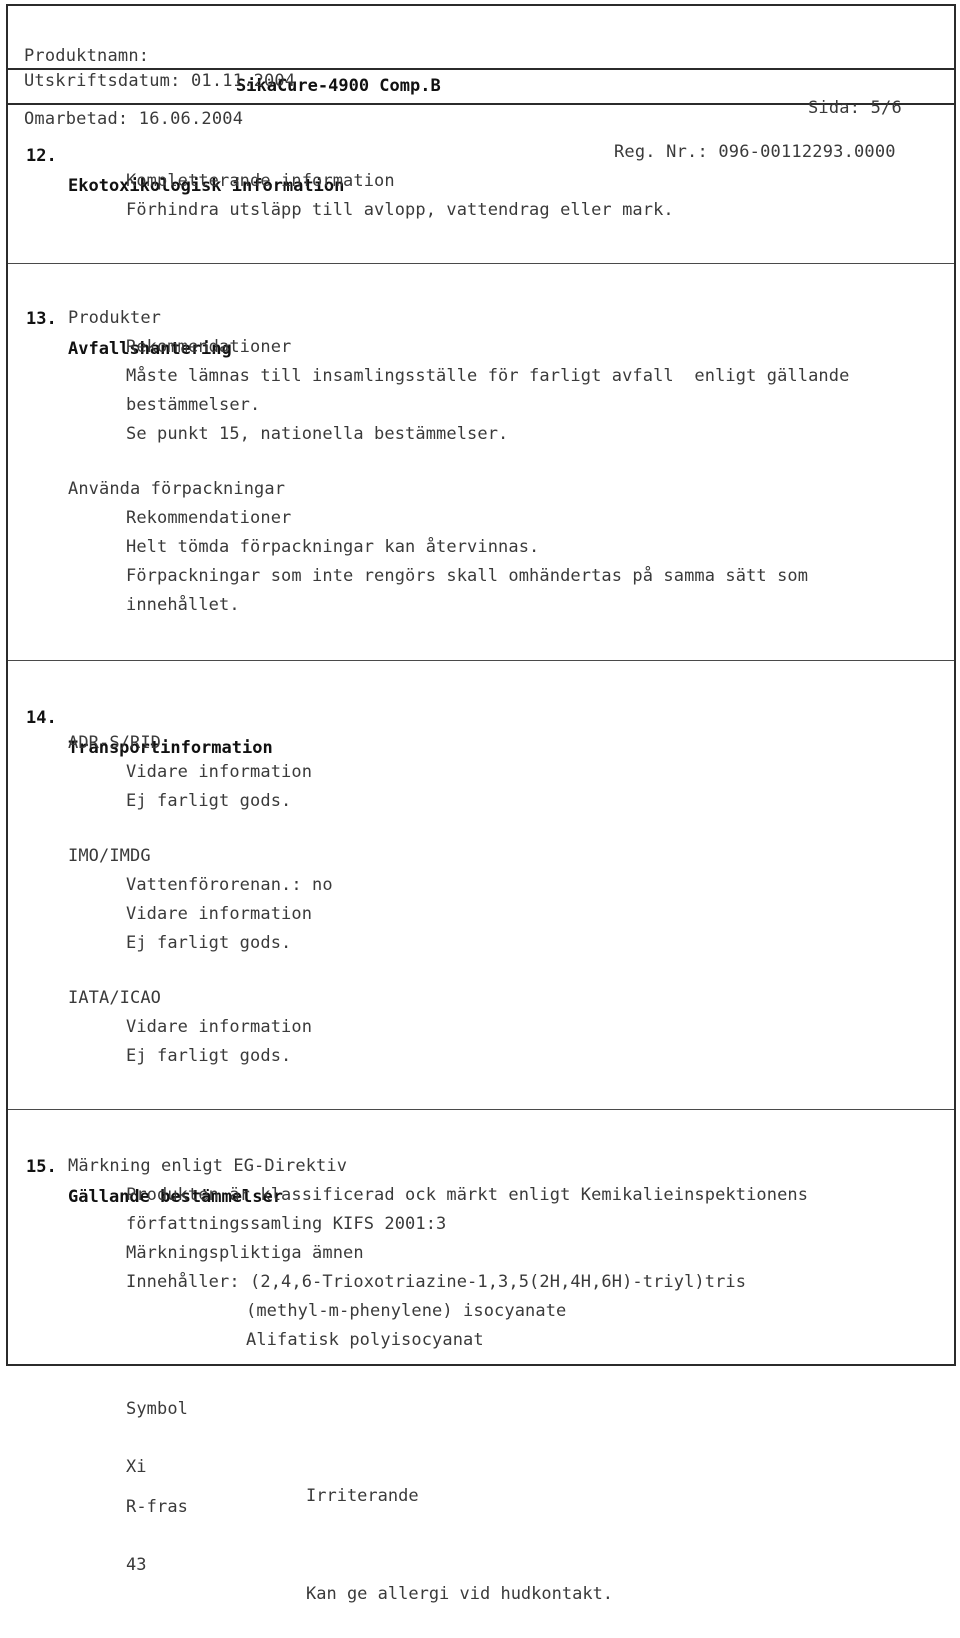 The image size is (960, 1638). I want to click on section-15-heading: 15. Gällande bestämmelser, so click(481, 1164).